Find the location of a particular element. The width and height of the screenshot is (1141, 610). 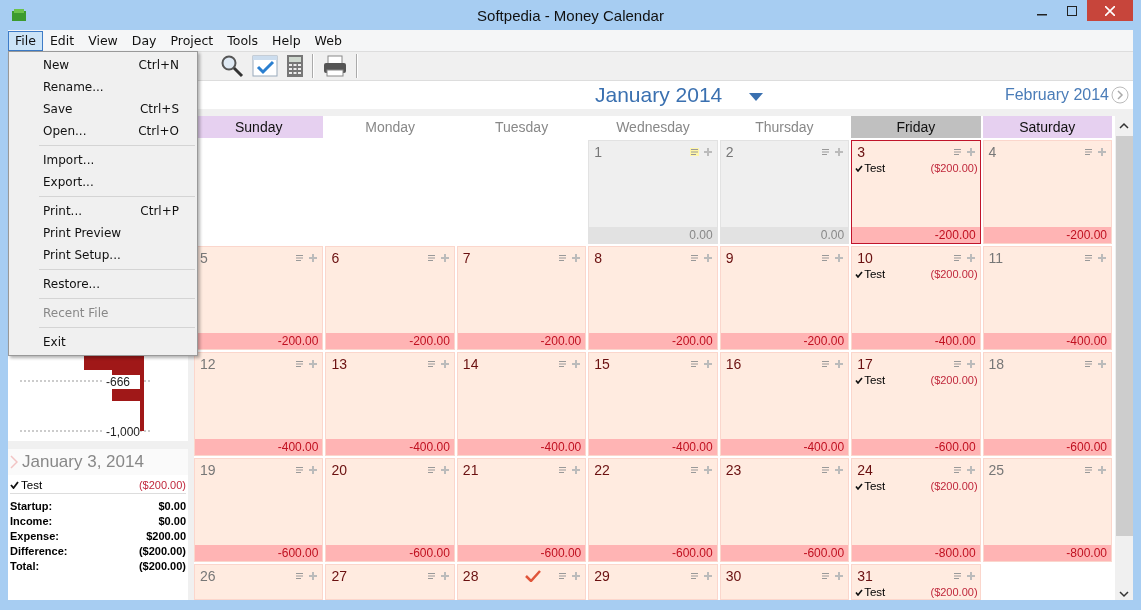

day-cell: 19 -600.00 is located at coordinates (259, 510).